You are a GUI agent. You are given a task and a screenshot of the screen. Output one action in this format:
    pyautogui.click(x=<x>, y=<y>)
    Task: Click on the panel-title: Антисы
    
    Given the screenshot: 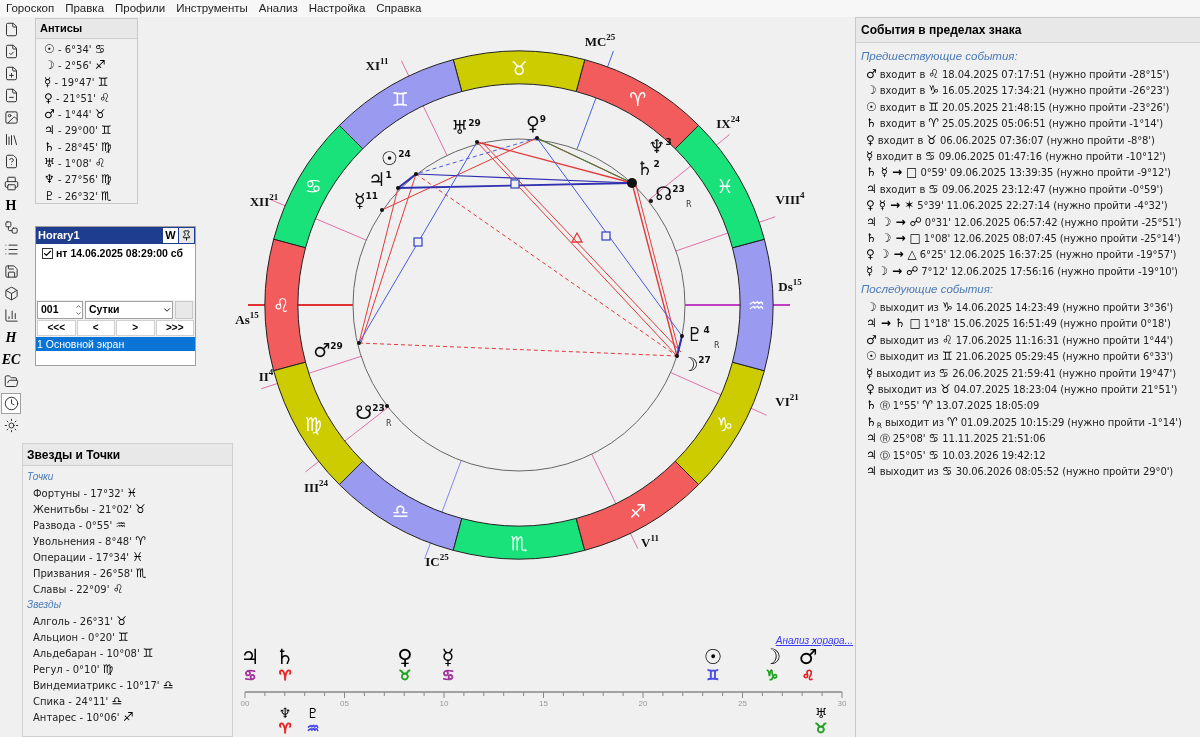 What is the action you would take?
    pyautogui.click(x=86, y=29)
    